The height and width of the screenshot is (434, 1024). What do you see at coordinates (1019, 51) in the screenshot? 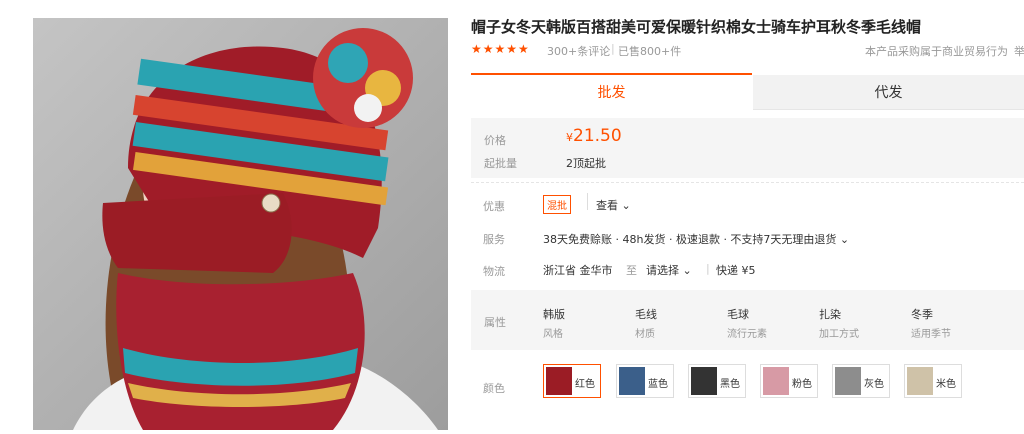
I see `report-link: 举` at bounding box center [1019, 51].